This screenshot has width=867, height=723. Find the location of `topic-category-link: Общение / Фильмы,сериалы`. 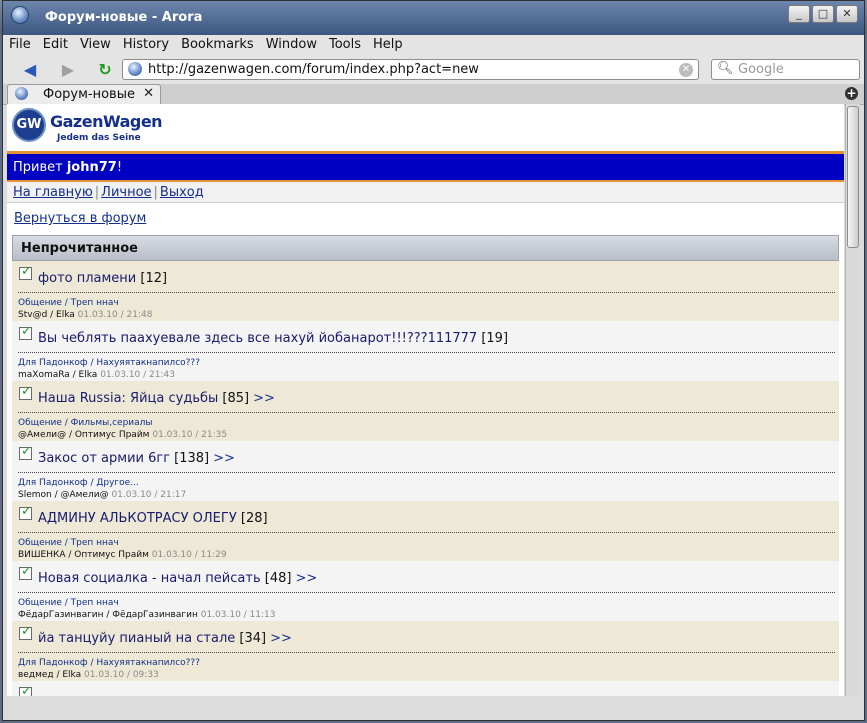

topic-category-link: Общение / Фильмы,сериалы is located at coordinates (85, 423).